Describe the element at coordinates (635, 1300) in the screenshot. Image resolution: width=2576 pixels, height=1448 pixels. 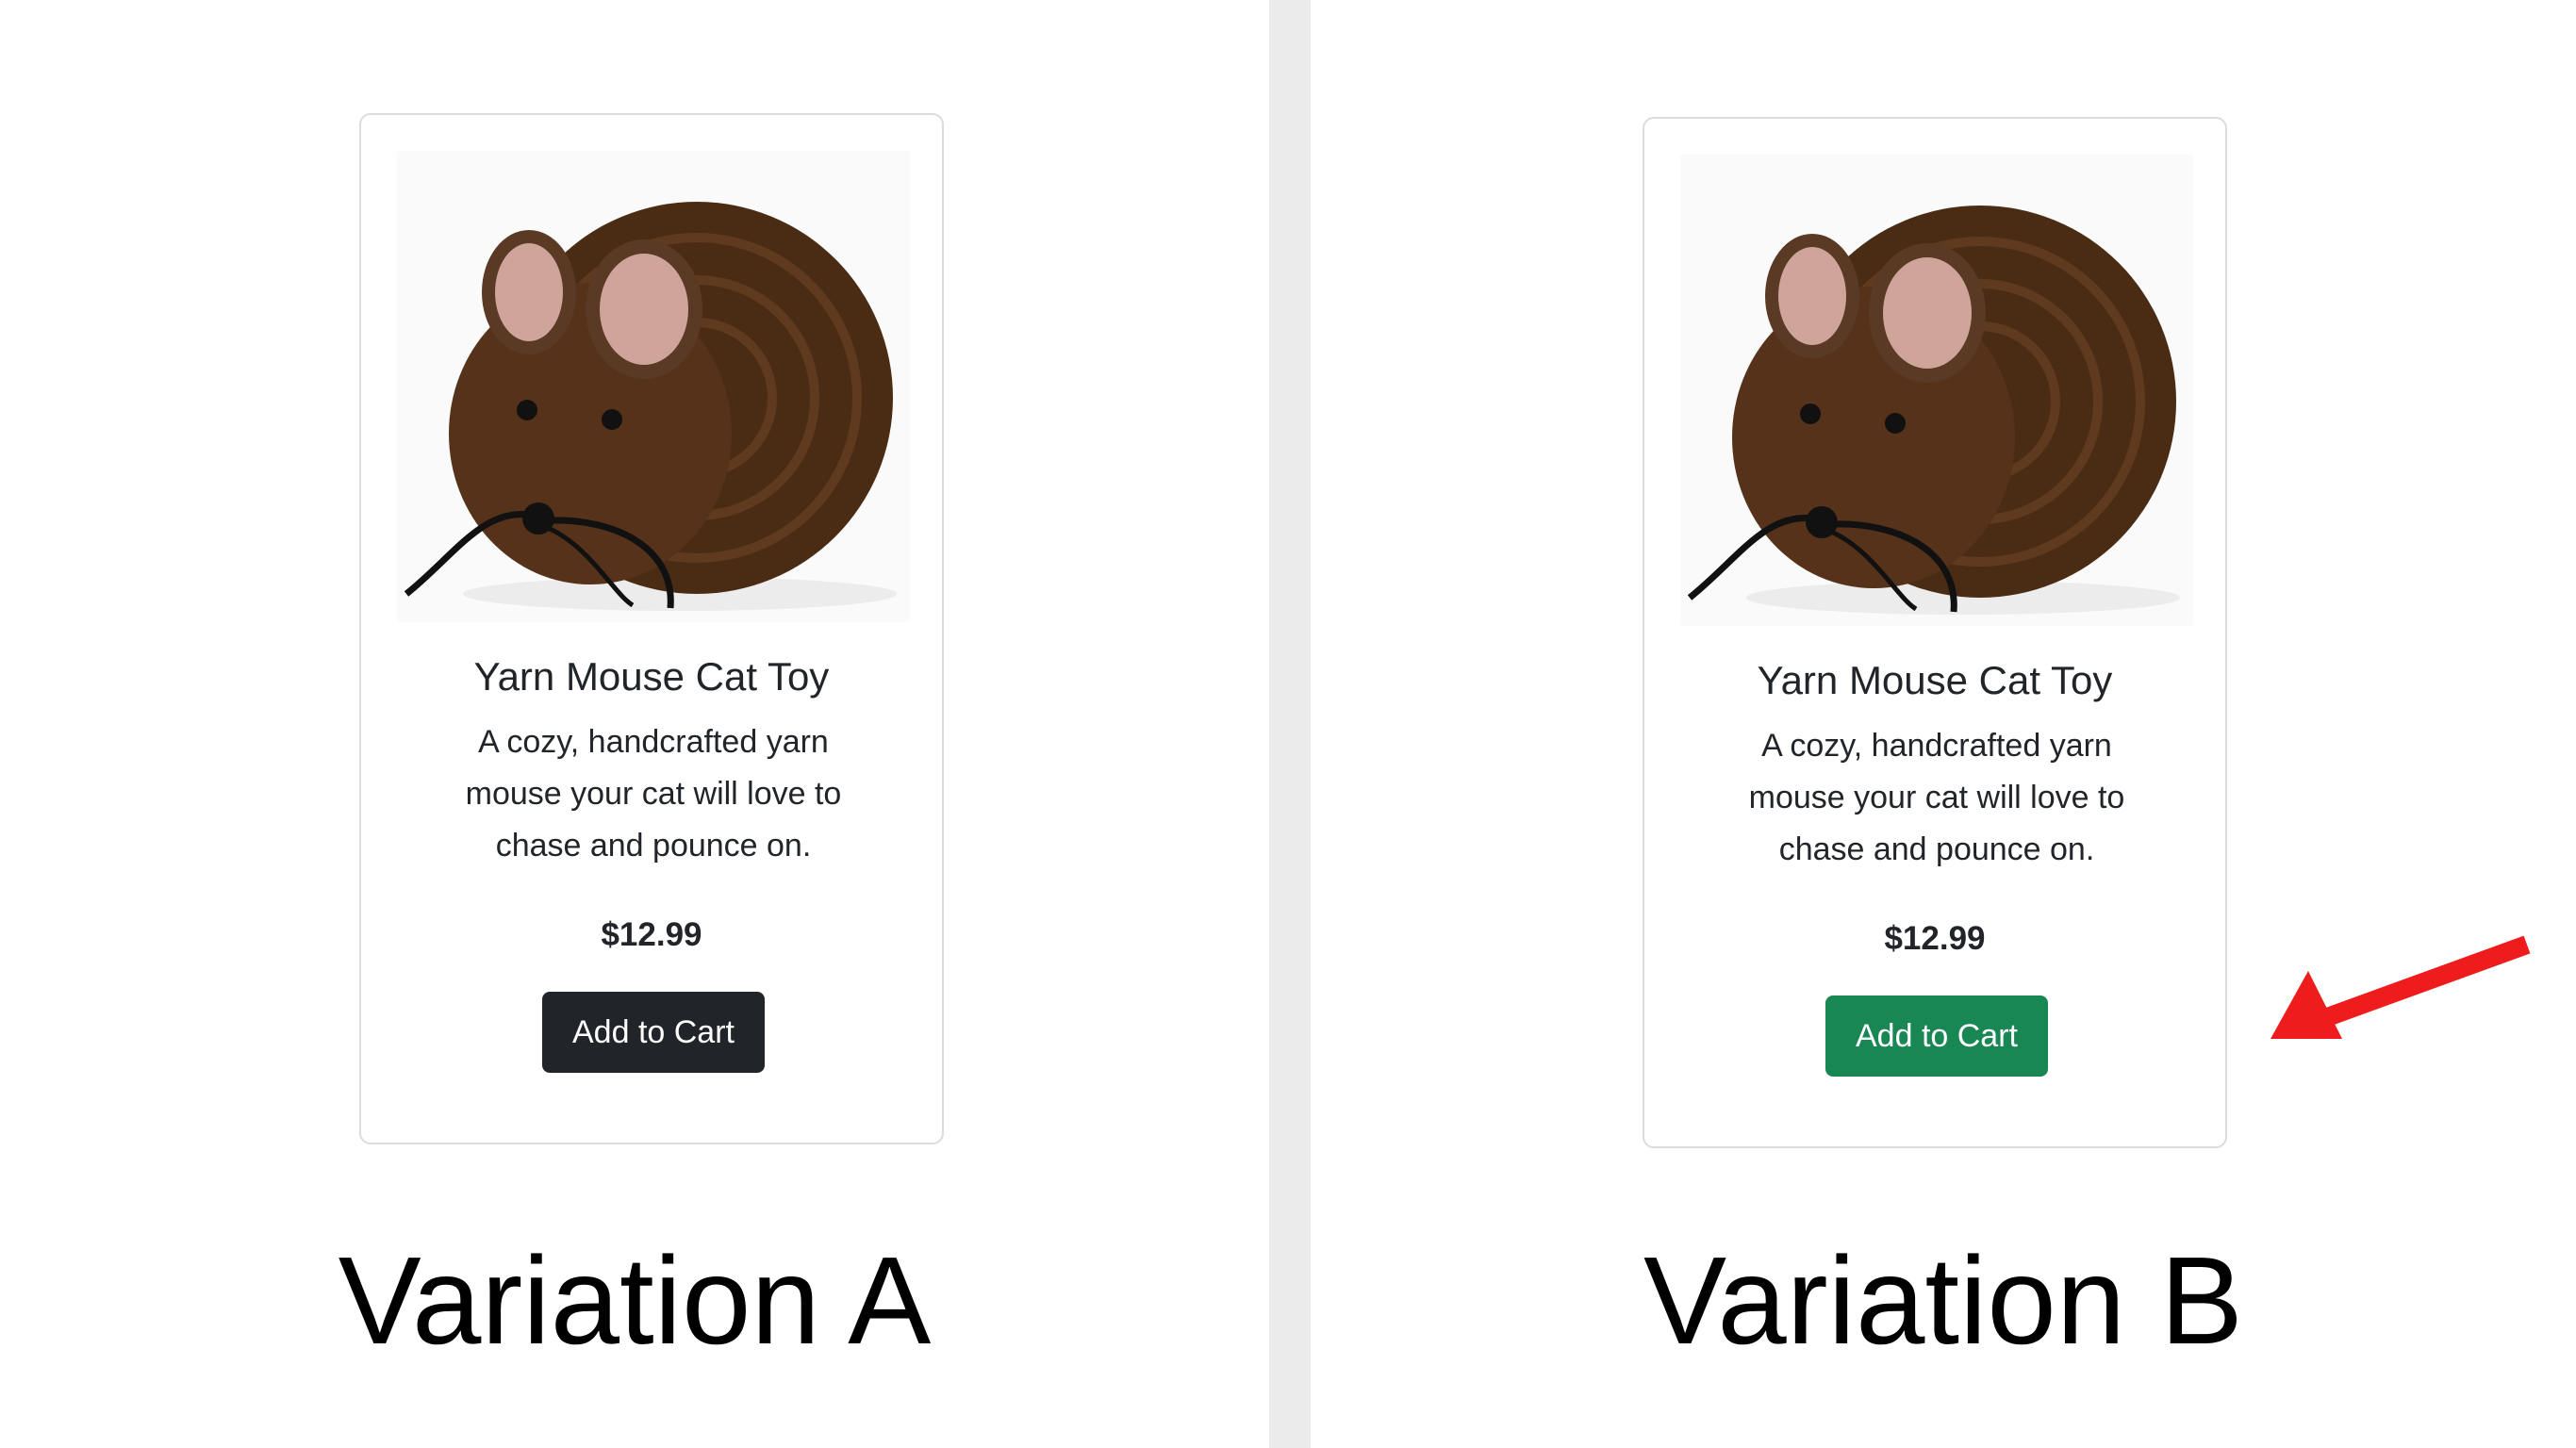
I see `variation-label: Variation A` at that location.